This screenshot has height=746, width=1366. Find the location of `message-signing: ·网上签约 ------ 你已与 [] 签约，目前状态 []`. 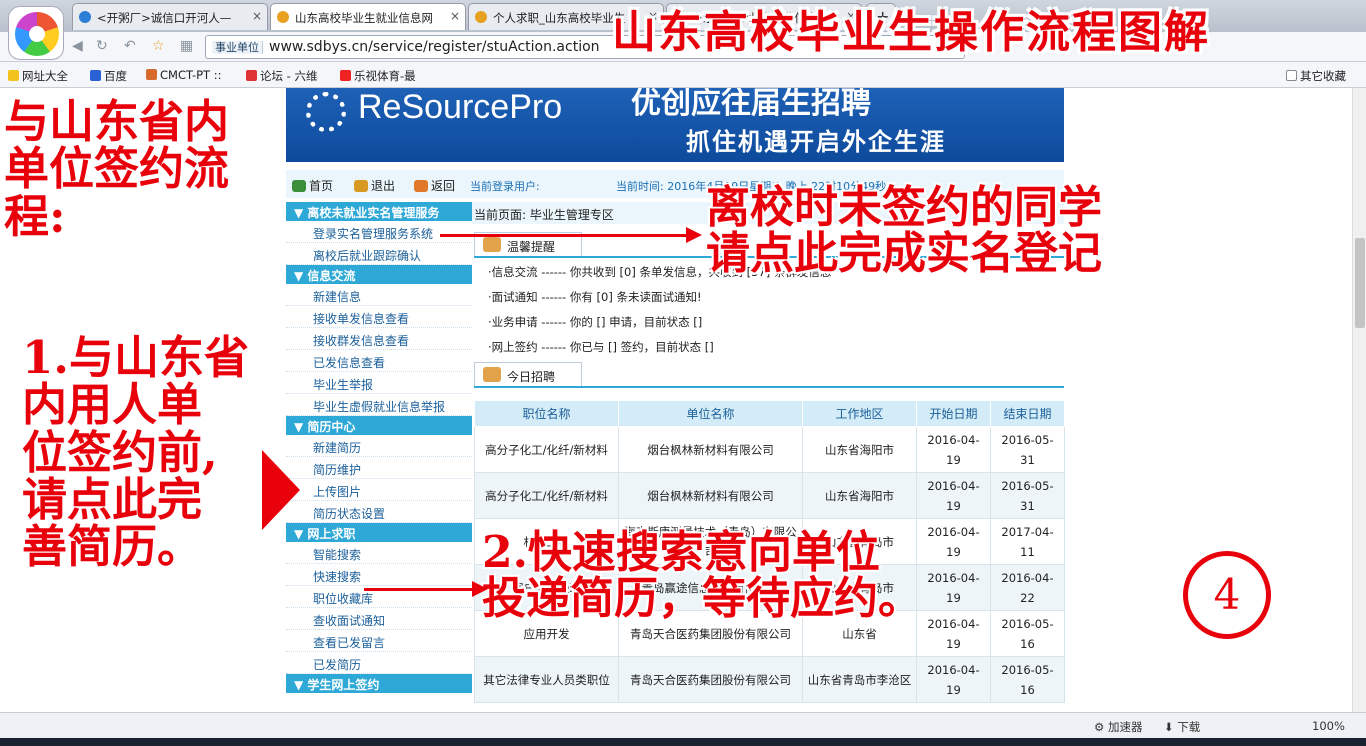

message-signing: ·网上签约 ------ 你已与 [] 签约，目前状态 [] is located at coordinates (601, 347).